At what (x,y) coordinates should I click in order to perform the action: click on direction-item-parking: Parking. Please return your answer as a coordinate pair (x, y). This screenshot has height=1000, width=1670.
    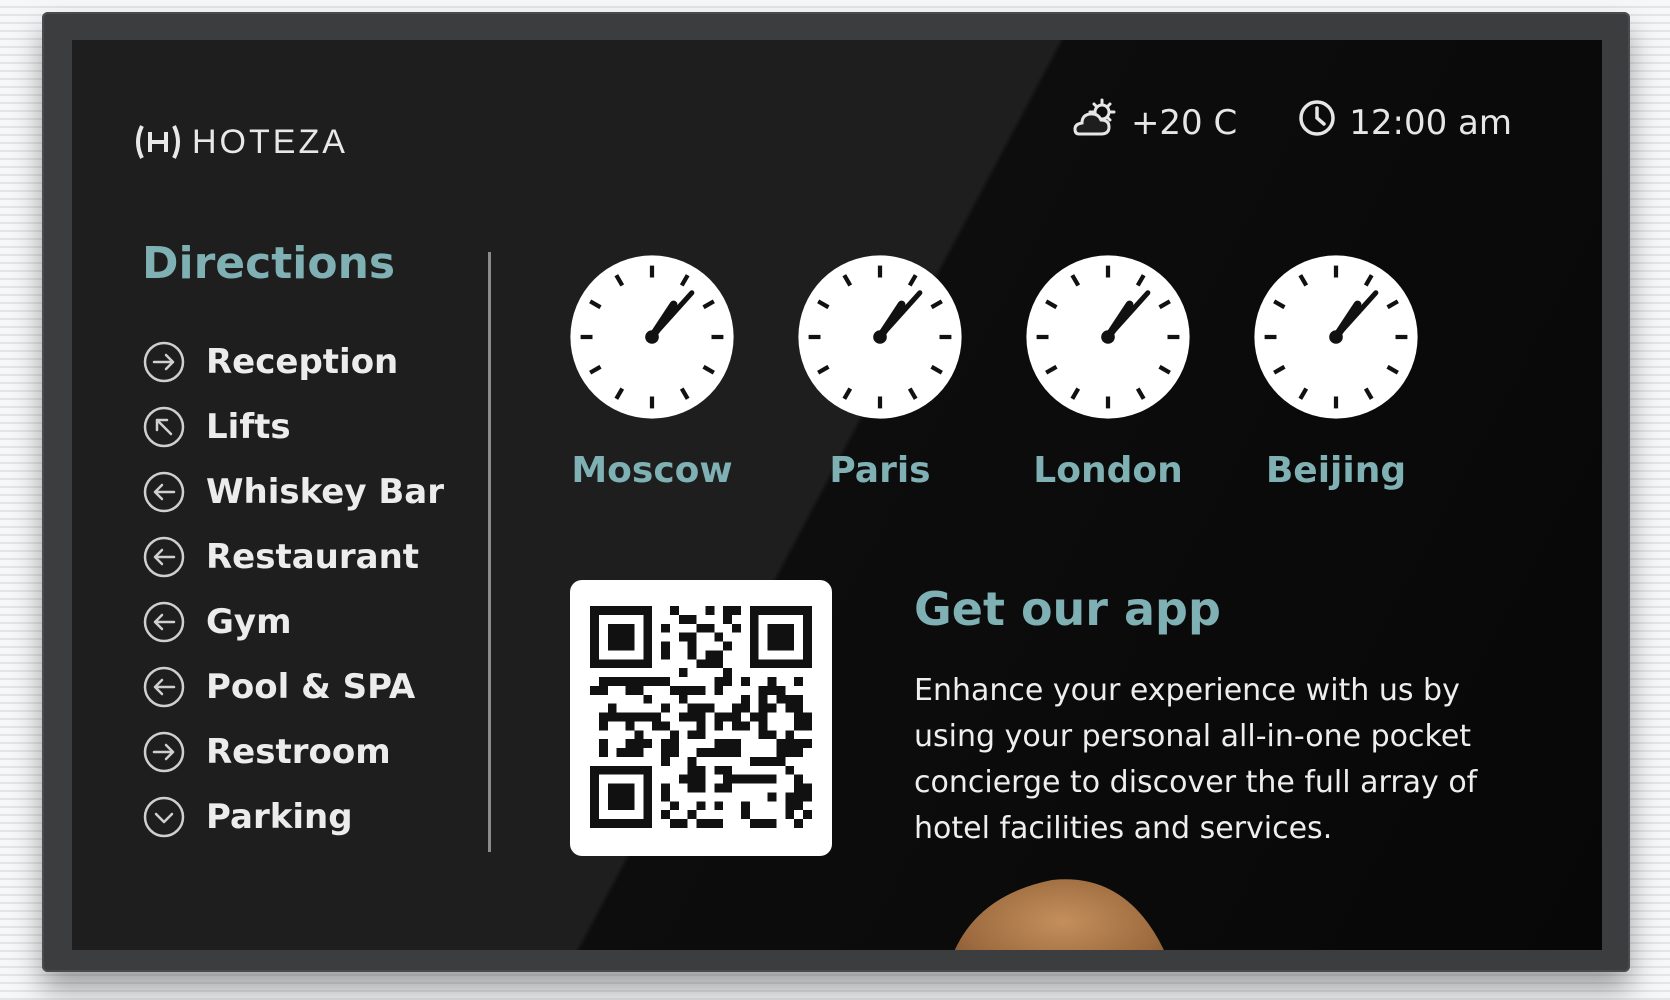
    Looking at the image, I should click on (307, 816).